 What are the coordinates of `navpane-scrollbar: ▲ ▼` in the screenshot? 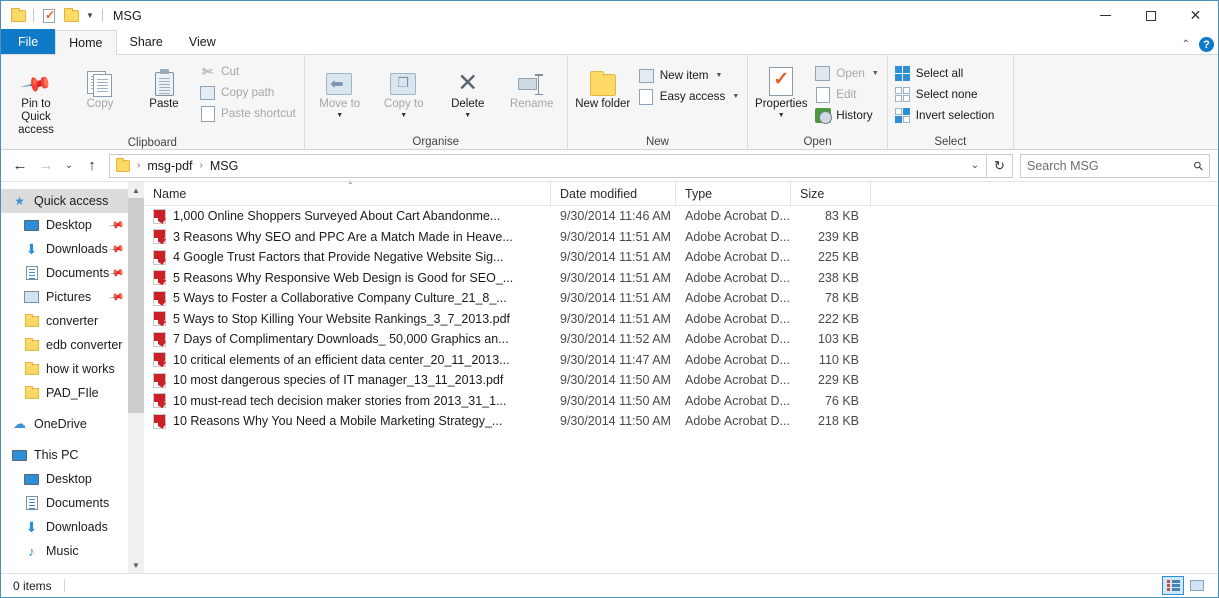 It's located at (136, 377).